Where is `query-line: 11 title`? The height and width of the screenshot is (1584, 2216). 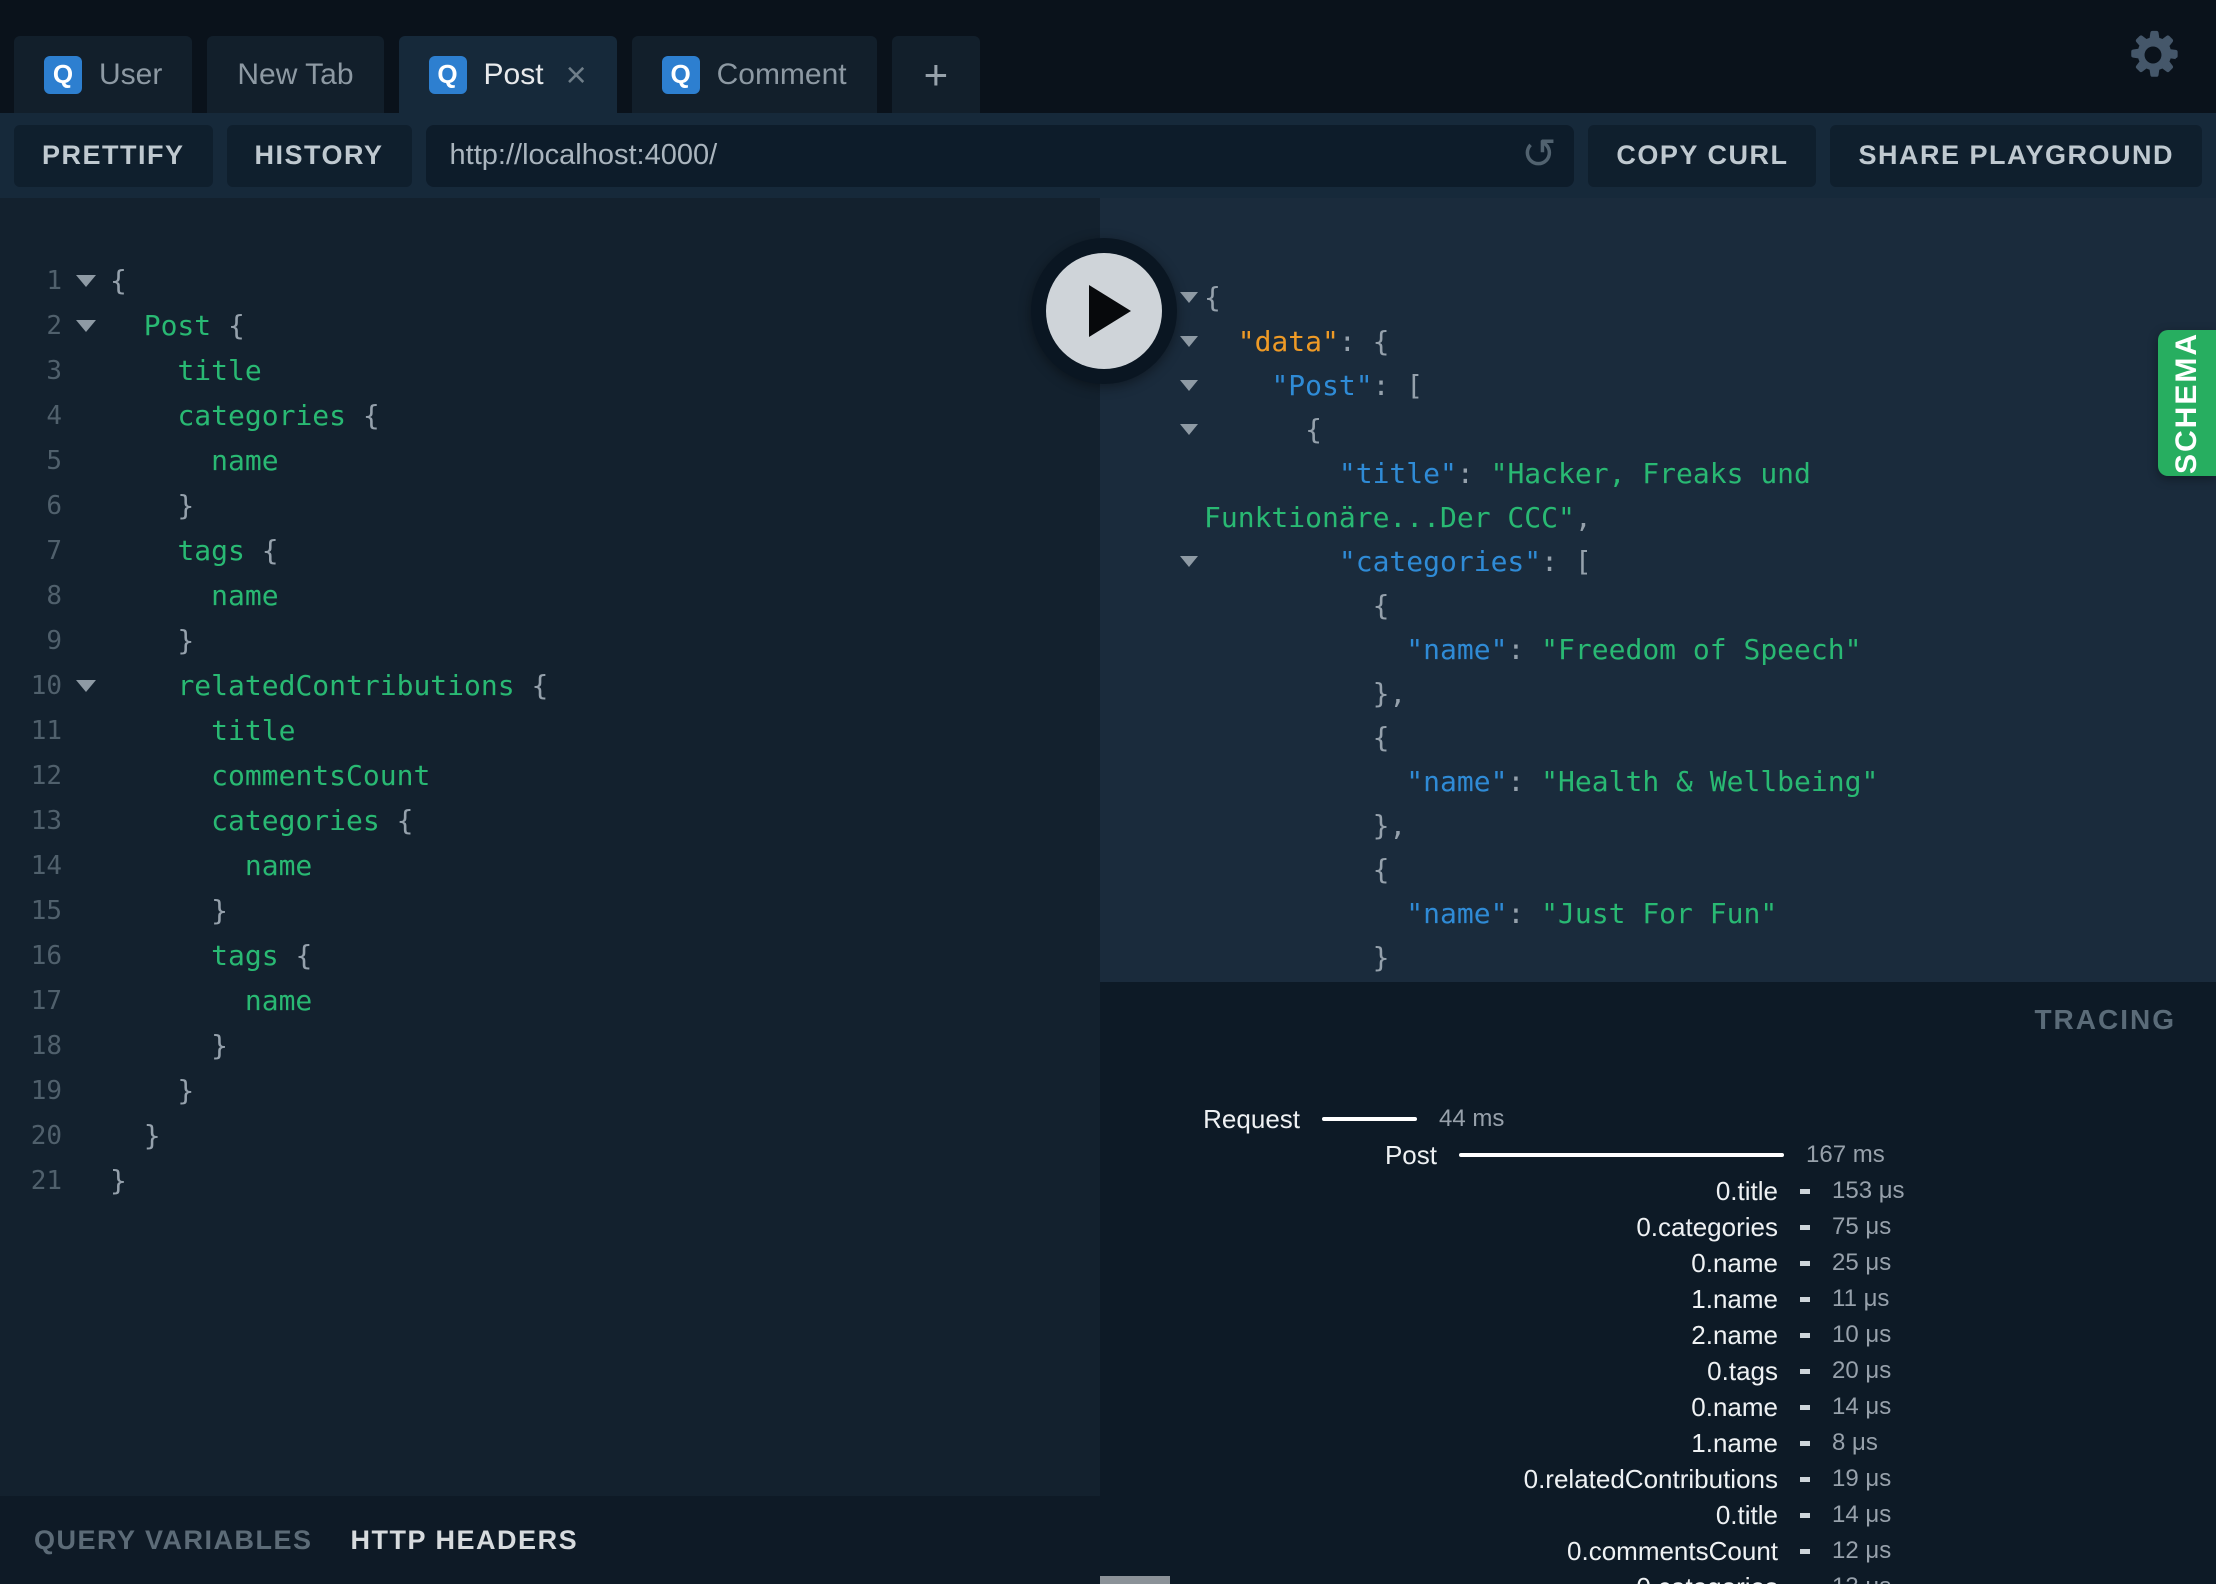 query-line: 11 title is located at coordinates (550, 730).